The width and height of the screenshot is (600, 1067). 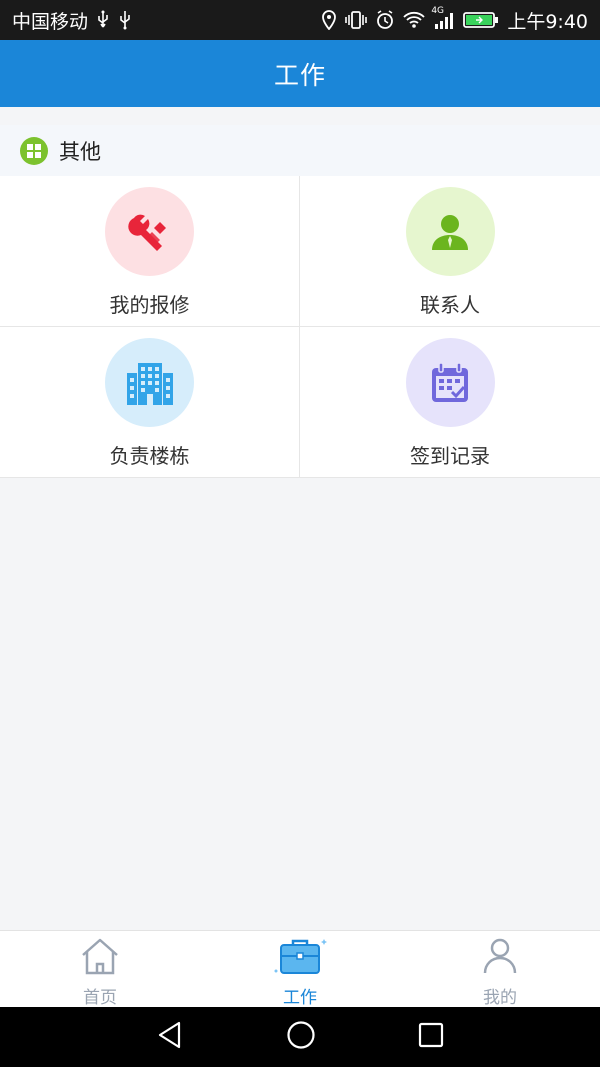 I want to click on bottom-tab-bar: 首页 工作 我的, so click(x=300, y=969).